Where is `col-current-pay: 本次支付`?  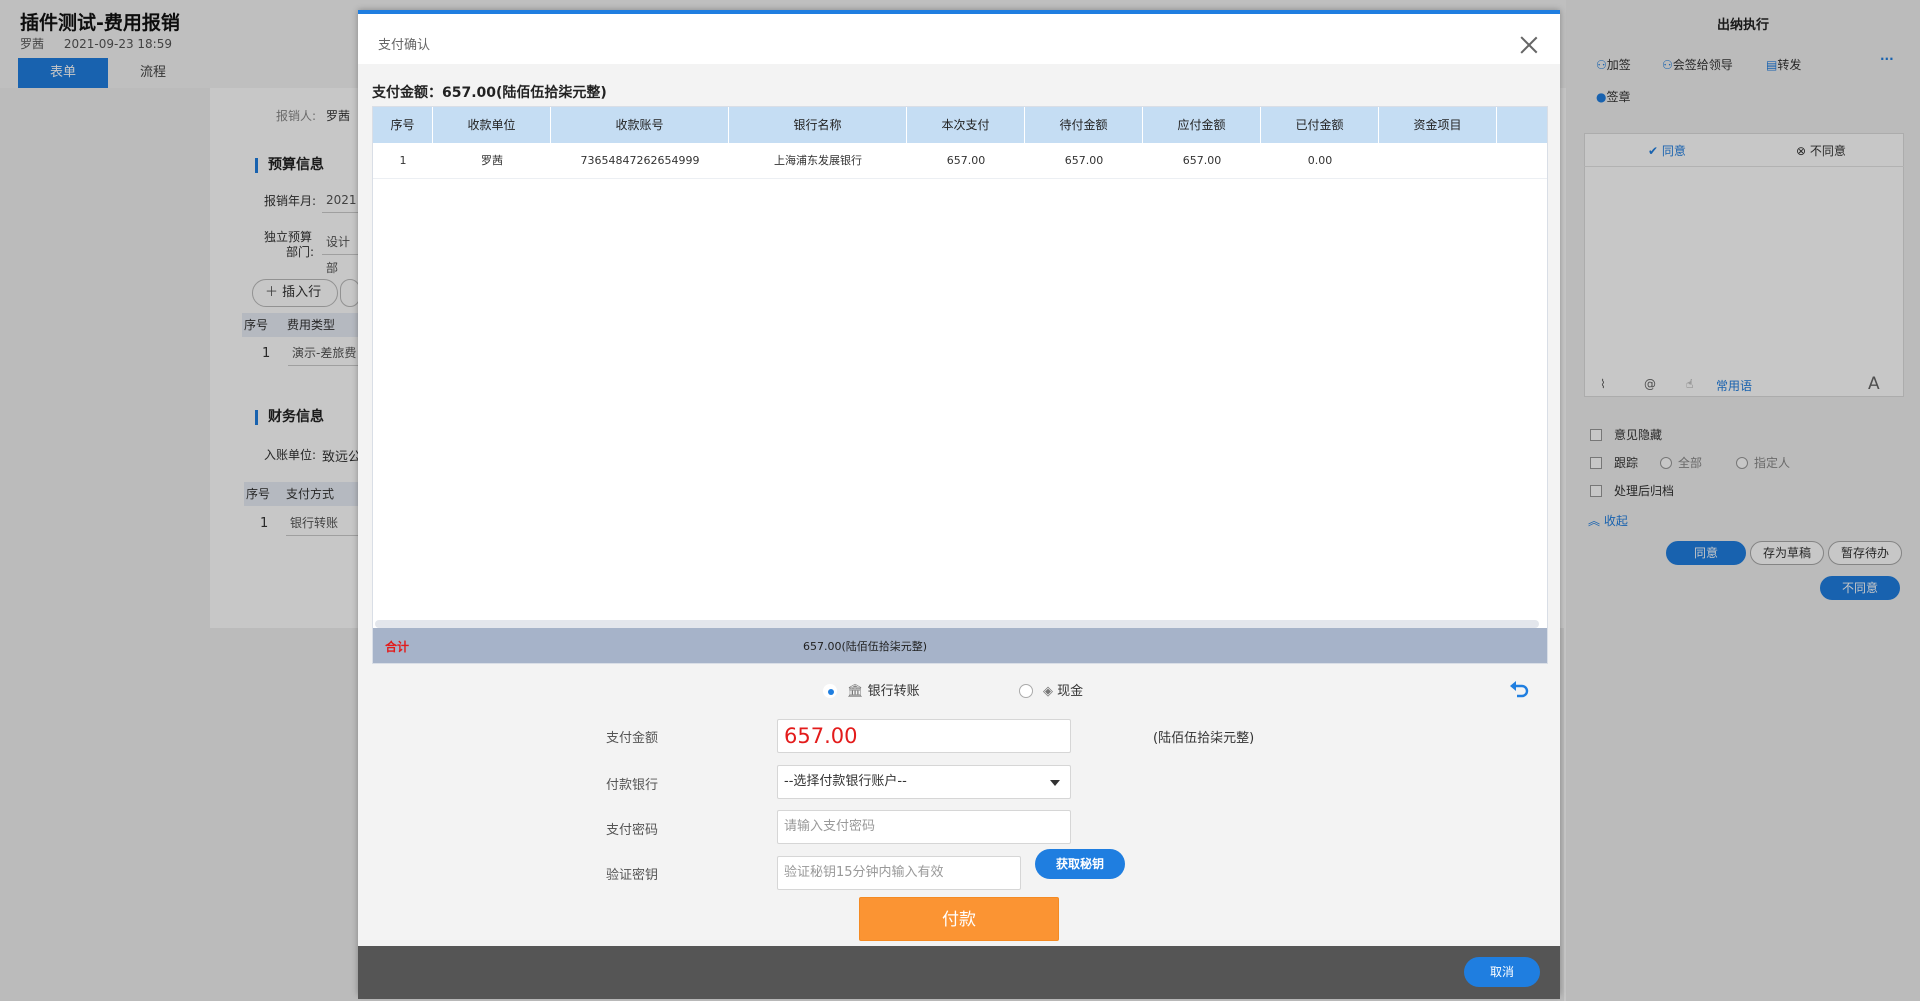 col-current-pay: 本次支付 is located at coordinates (966, 125).